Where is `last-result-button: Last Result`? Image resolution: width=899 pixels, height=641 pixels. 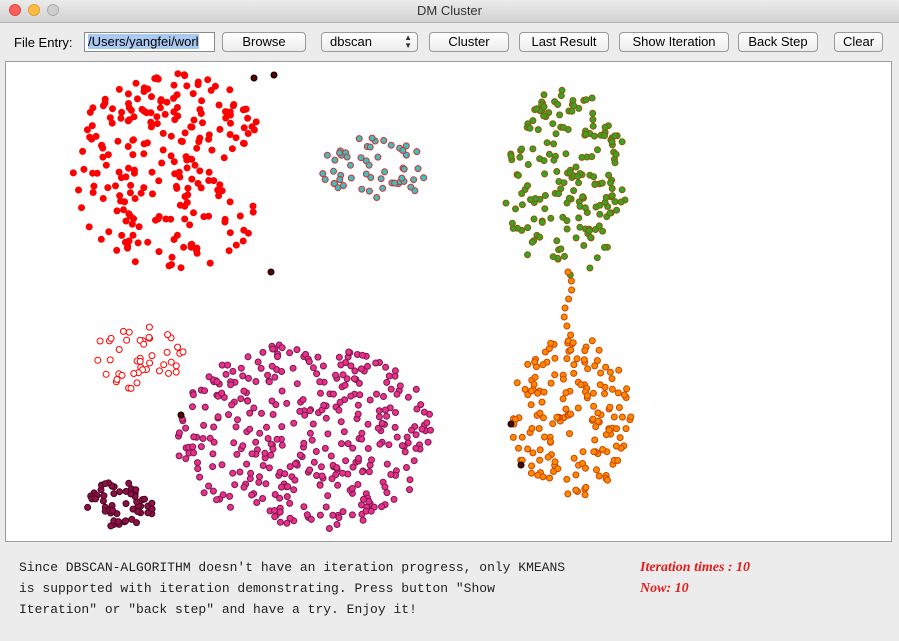
last-result-button: Last Result is located at coordinates (564, 42).